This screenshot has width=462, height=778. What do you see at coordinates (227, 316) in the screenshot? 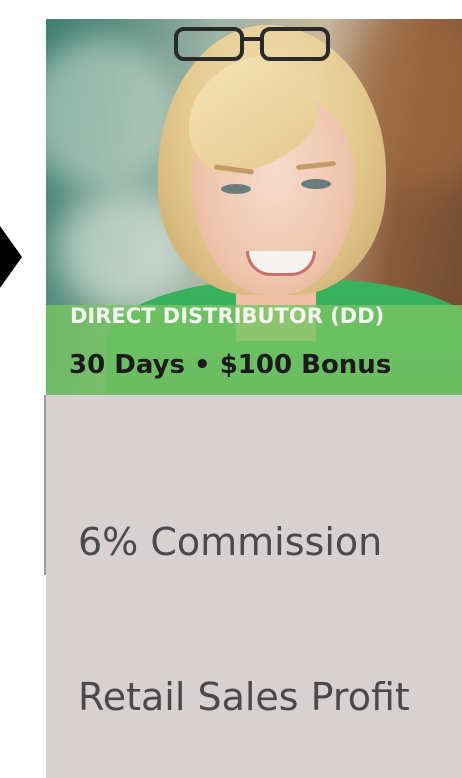
I see `card-title: DIRECT DISTRIBUTOR (DD)` at bounding box center [227, 316].